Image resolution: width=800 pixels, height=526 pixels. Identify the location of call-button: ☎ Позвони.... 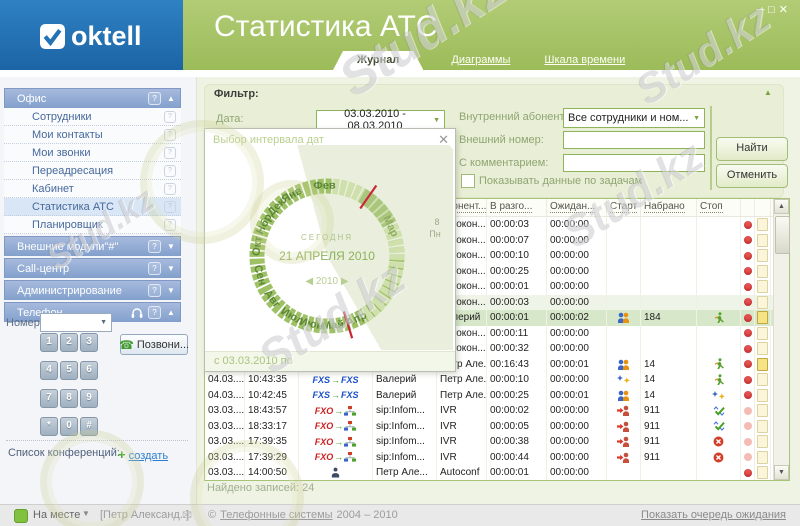
(154, 344).